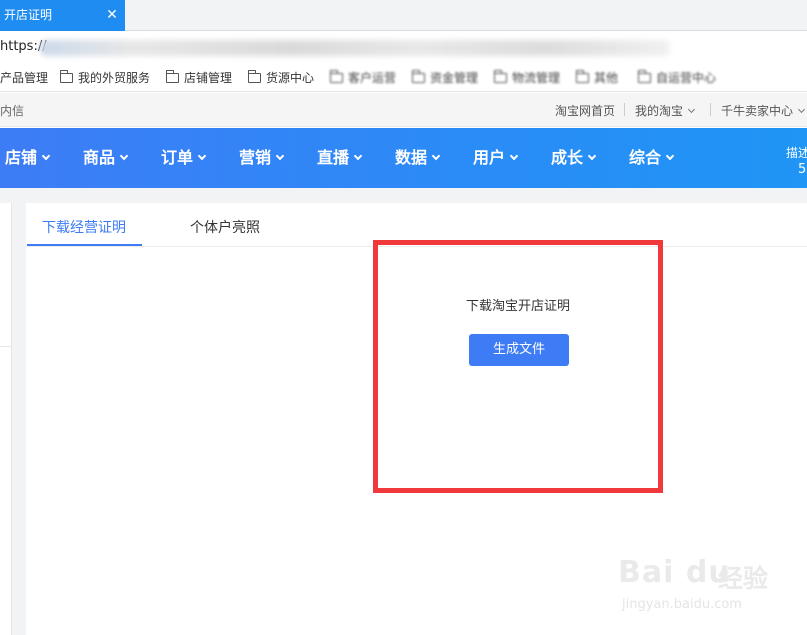 The width and height of the screenshot is (807, 635). What do you see at coordinates (496, 158) in the screenshot?
I see `nav-item-users: 用户` at bounding box center [496, 158].